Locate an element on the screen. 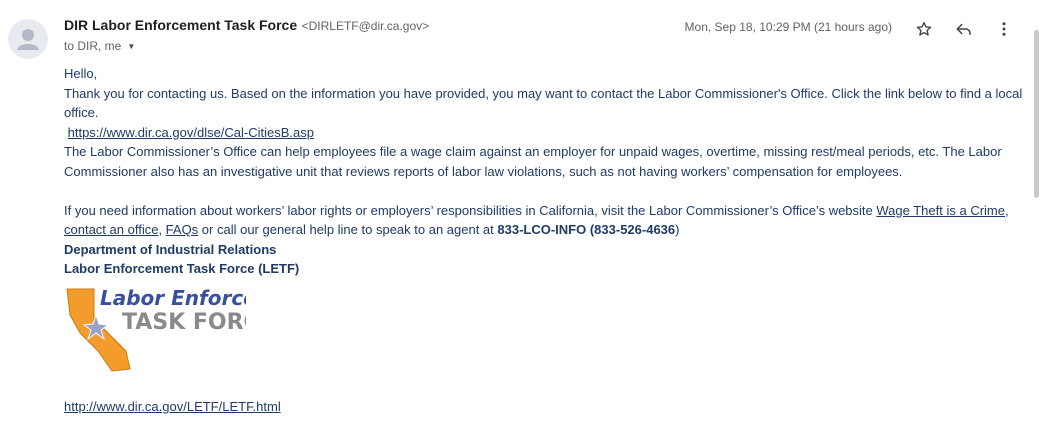 The width and height of the screenshot is (1040, 430). signature-letf: Labor Enforcement Task Force (LETF) is located at coordinates (182, 268).